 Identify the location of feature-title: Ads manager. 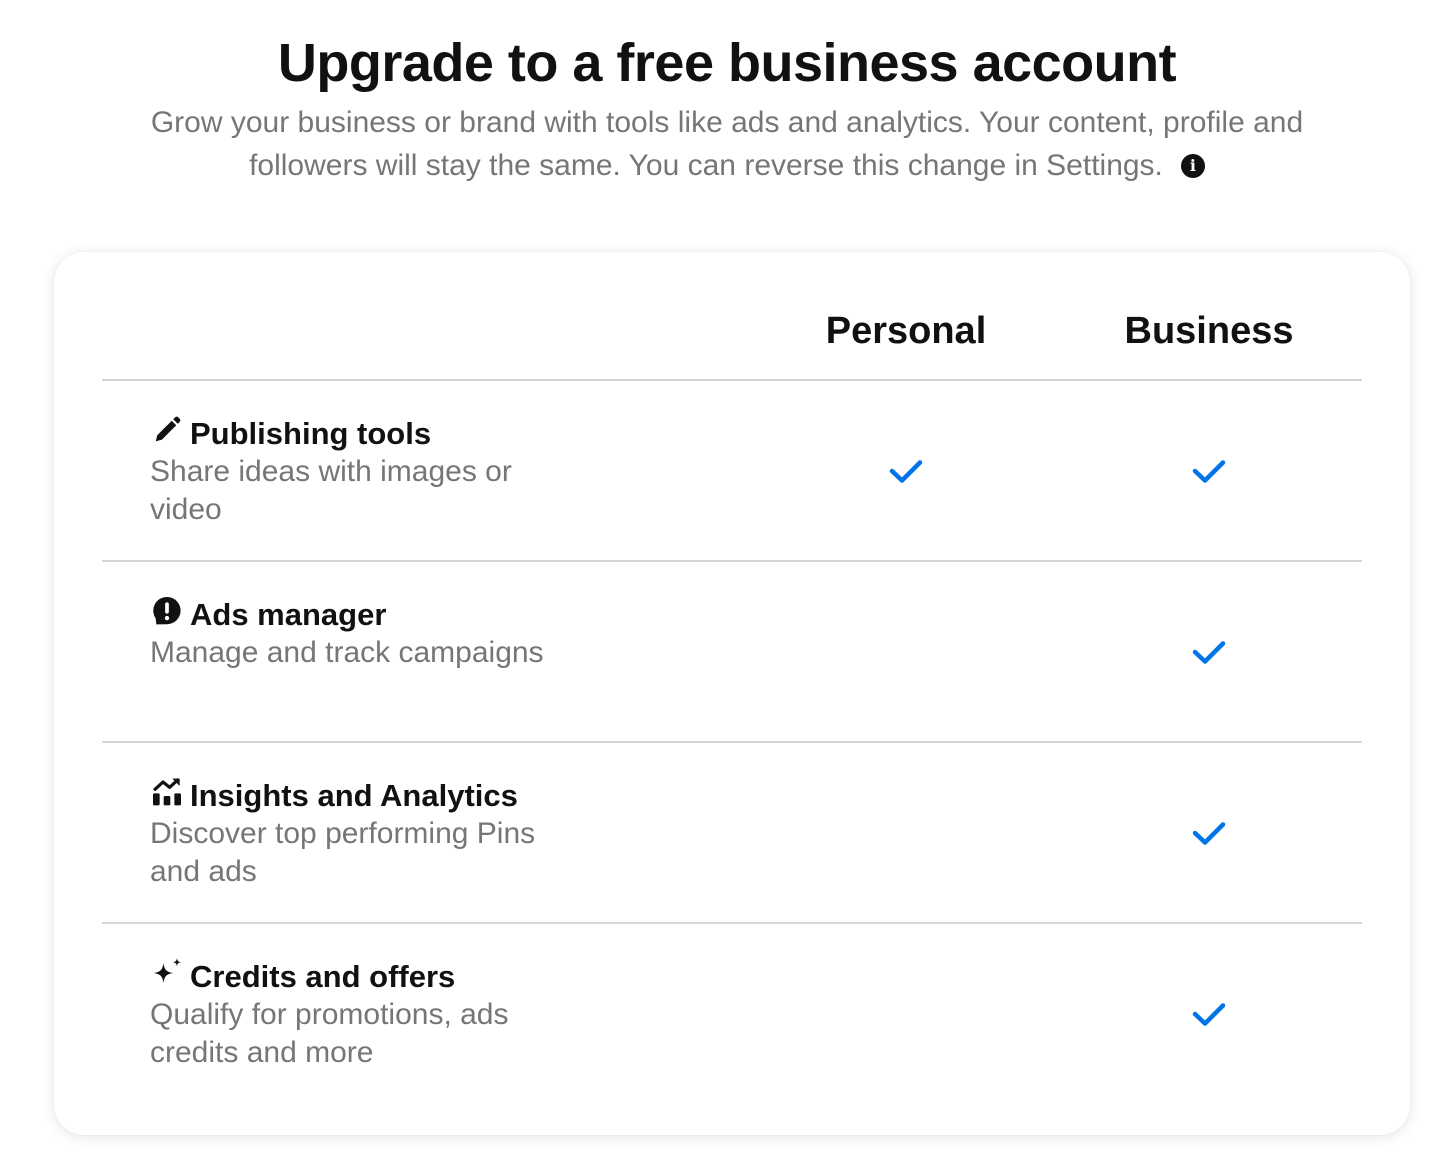
(288, 614).